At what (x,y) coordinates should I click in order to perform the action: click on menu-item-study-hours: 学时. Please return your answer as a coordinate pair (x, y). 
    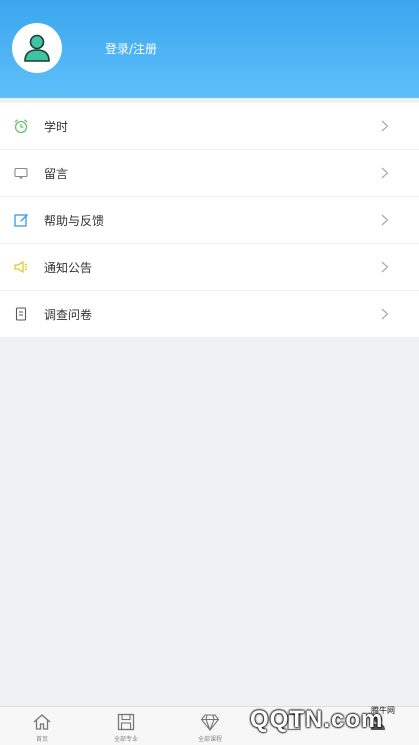
    Looking at the image, I should click on (209, 126).